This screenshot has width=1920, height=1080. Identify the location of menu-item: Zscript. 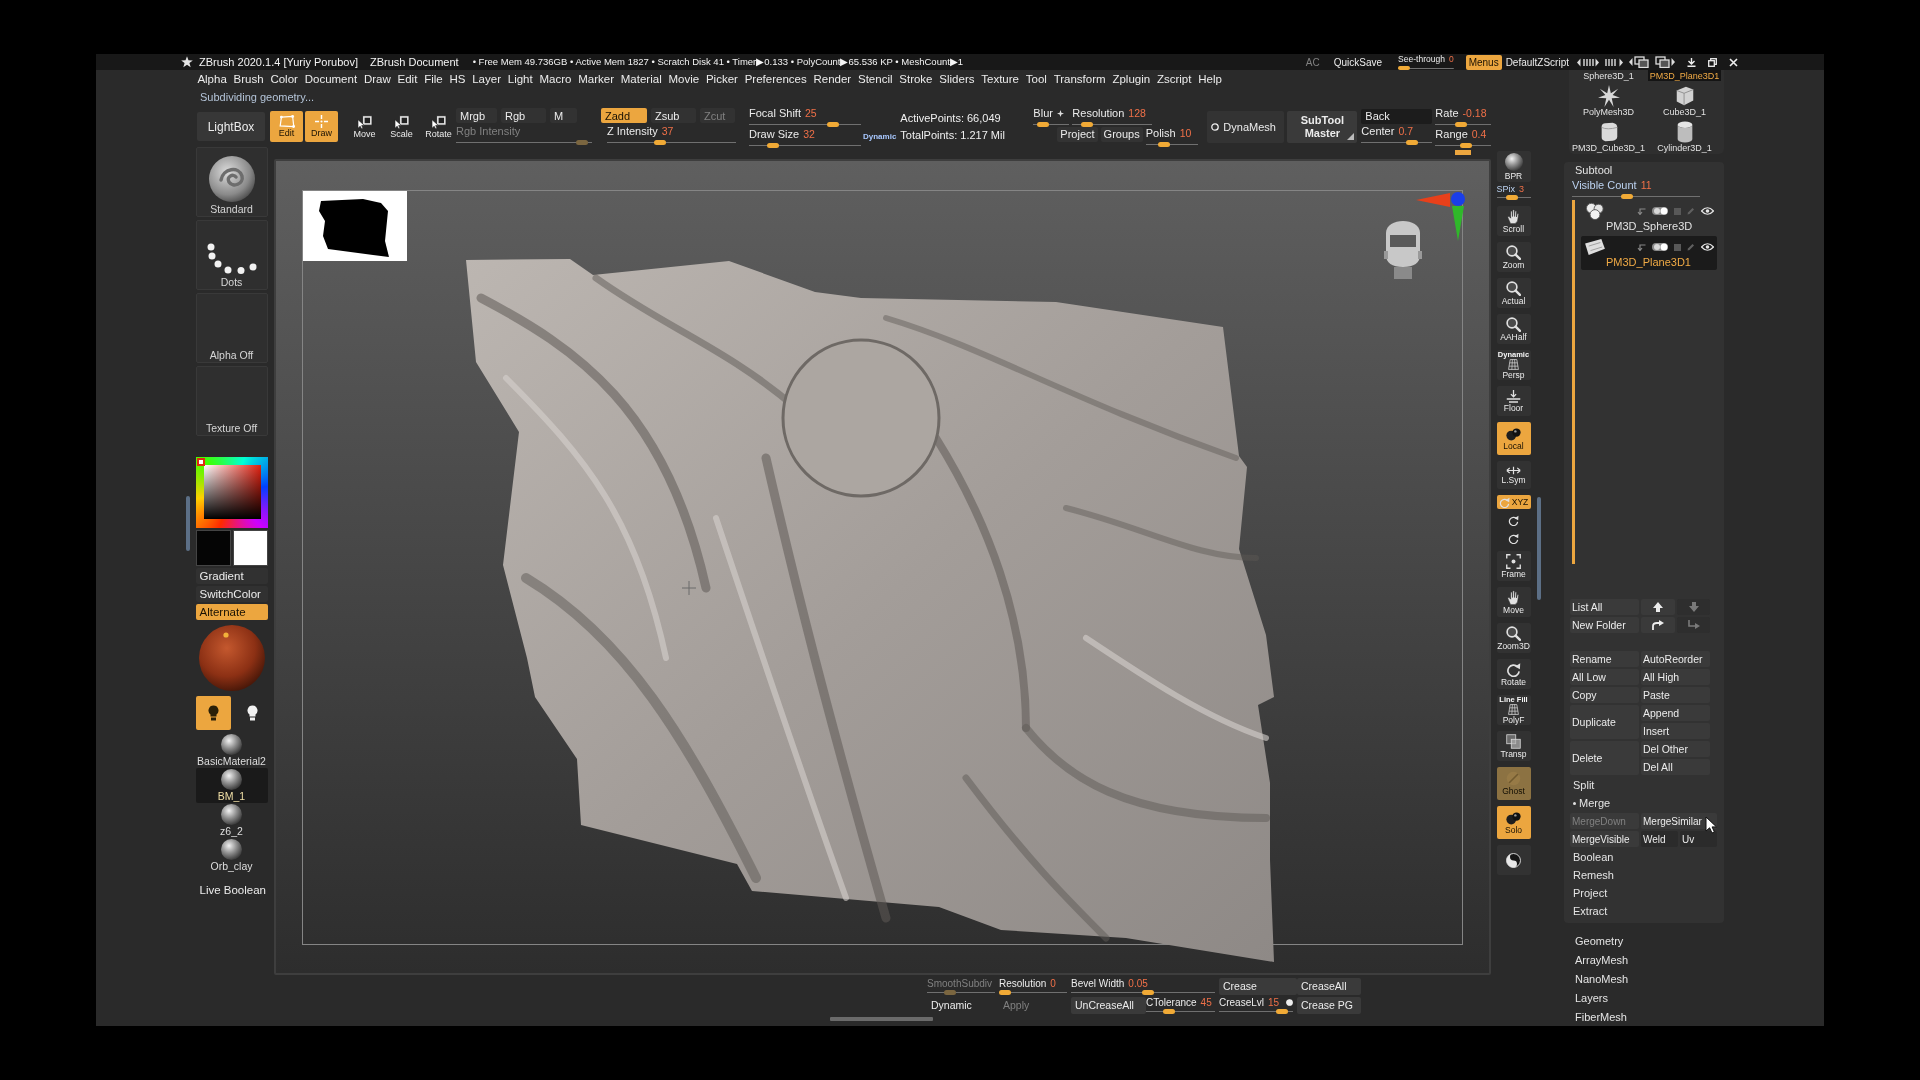
(1174, 79).